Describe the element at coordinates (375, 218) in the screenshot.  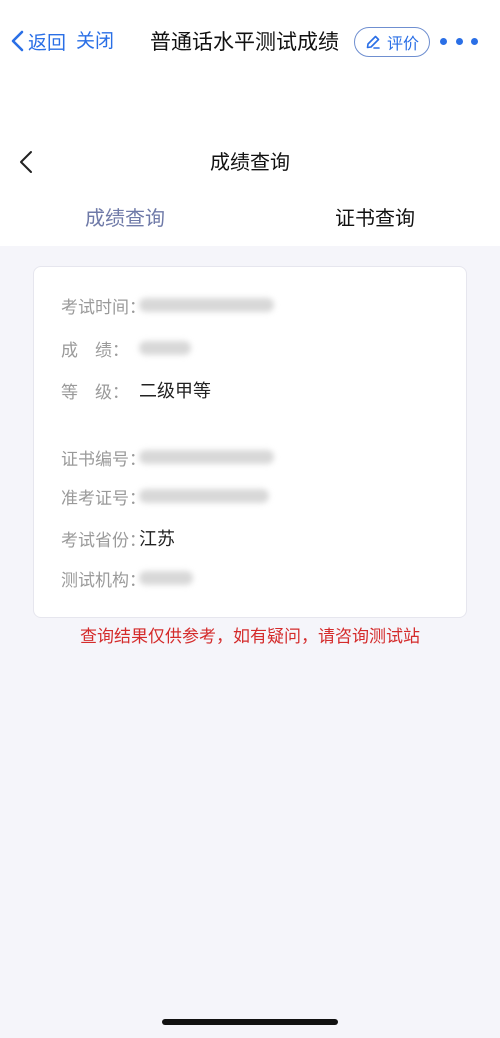
I see `tab-certificate-query: 证书查询` at that location.